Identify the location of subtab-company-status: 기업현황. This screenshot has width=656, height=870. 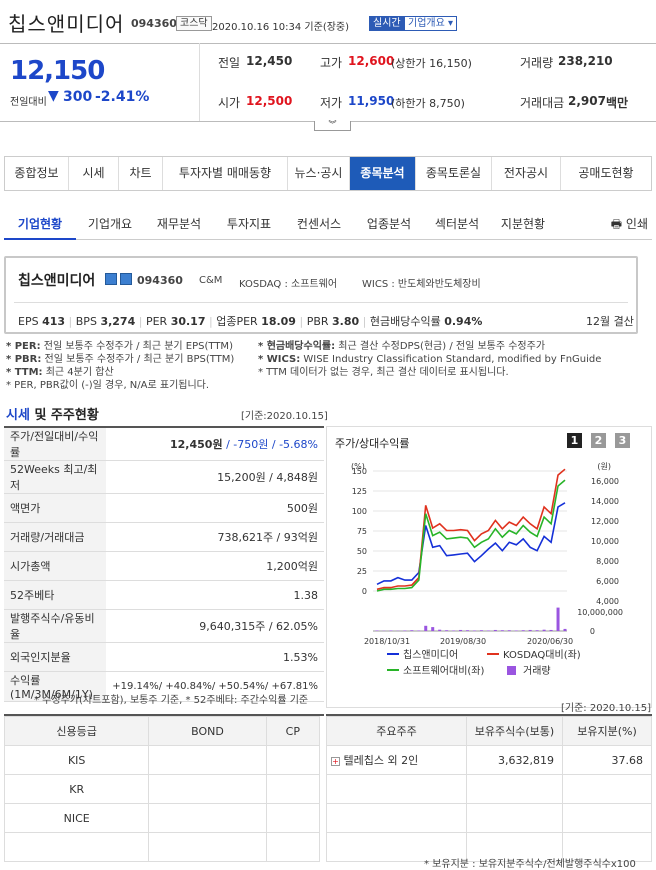
(40, 225).